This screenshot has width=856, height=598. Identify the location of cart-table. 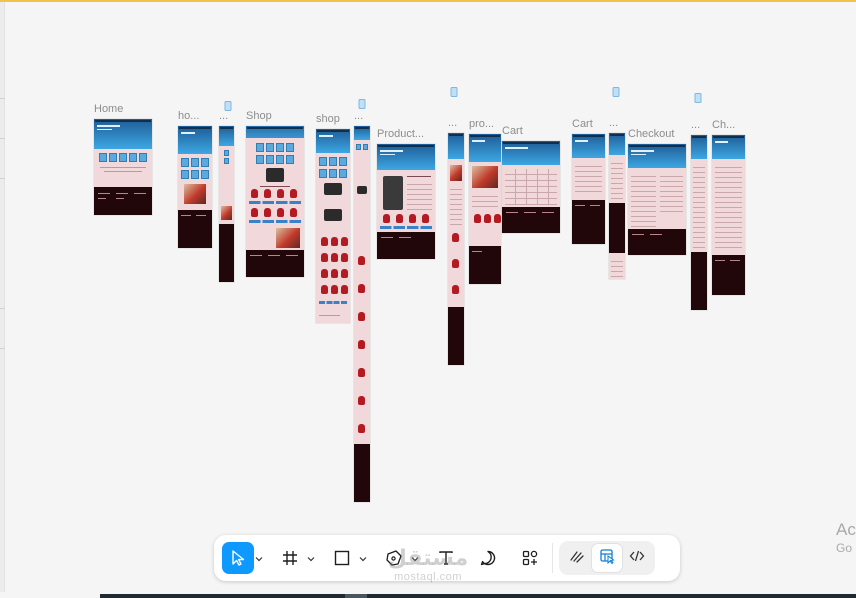
(531, 187).